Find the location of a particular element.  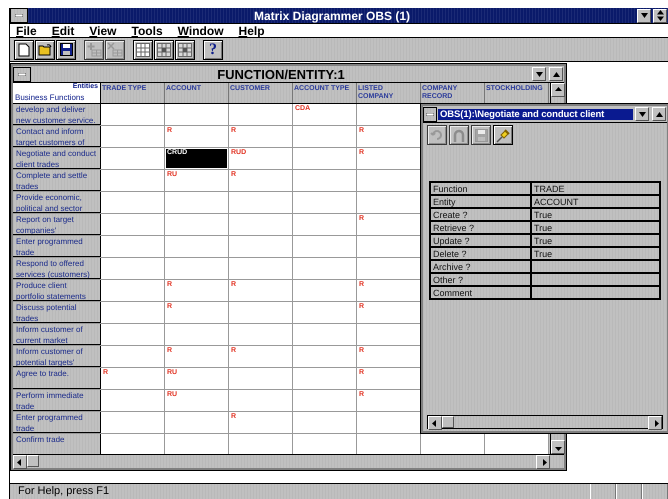

menu-item: Help is located at coordinates (253, 31).